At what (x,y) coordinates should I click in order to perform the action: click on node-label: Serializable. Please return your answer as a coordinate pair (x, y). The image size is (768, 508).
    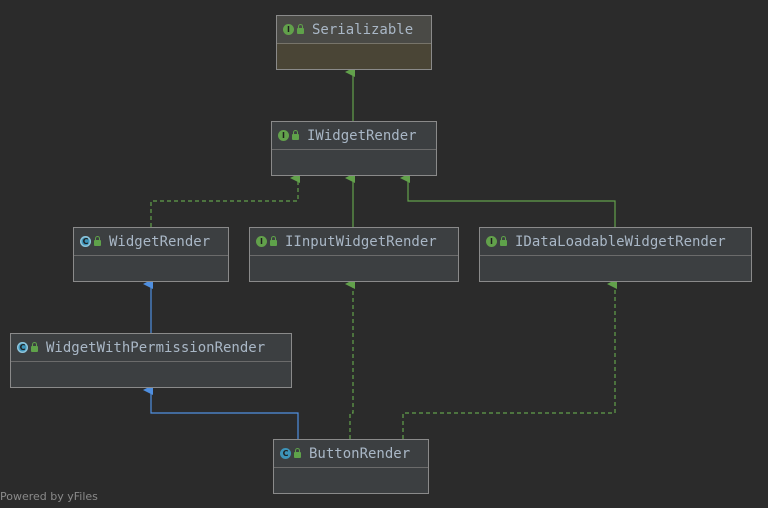
    Looking at the image, I should click on (363, 29).